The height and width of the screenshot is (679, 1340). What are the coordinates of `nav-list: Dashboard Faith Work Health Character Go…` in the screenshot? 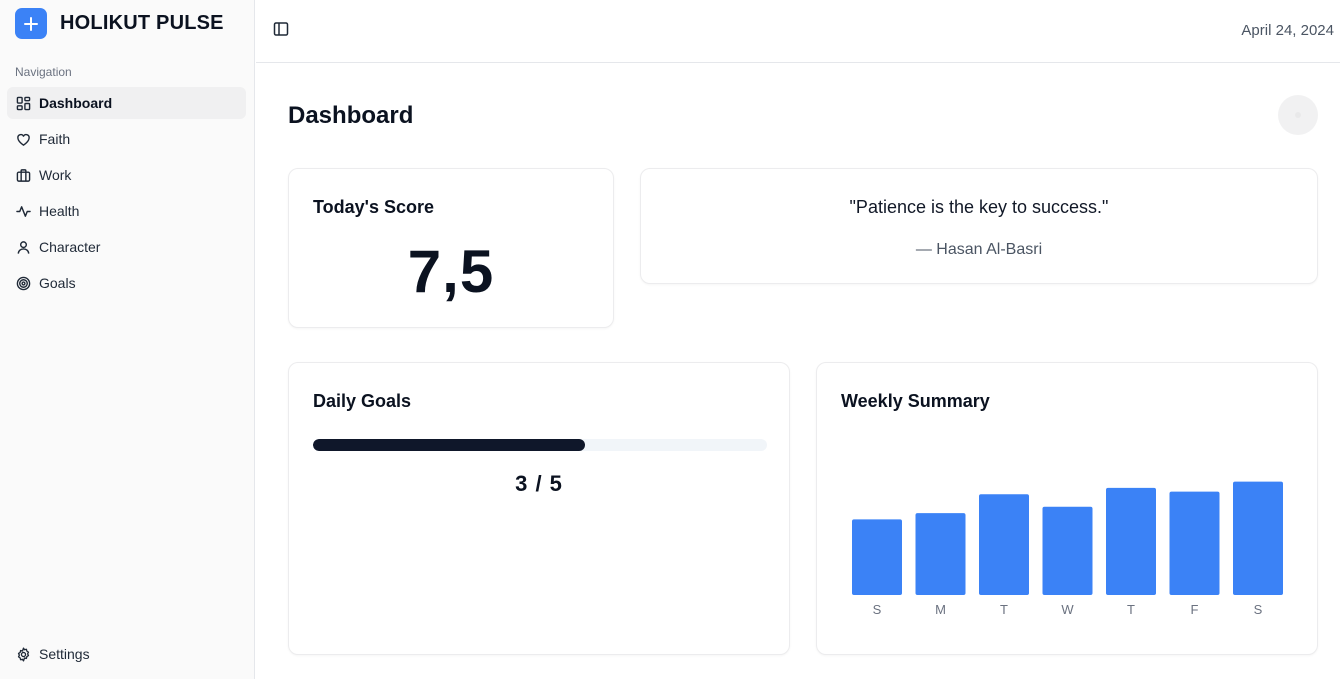 It's located at (126, 195).